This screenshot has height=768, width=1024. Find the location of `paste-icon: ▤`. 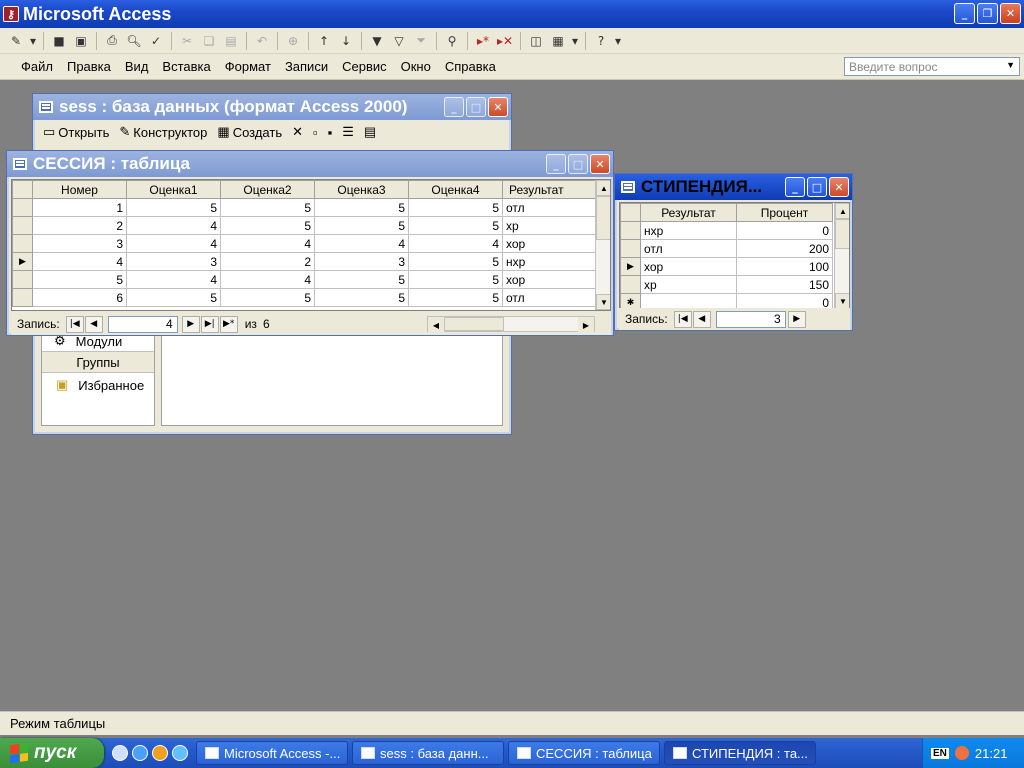

paste-icon: ▤ is located at coordinates (231, 41).